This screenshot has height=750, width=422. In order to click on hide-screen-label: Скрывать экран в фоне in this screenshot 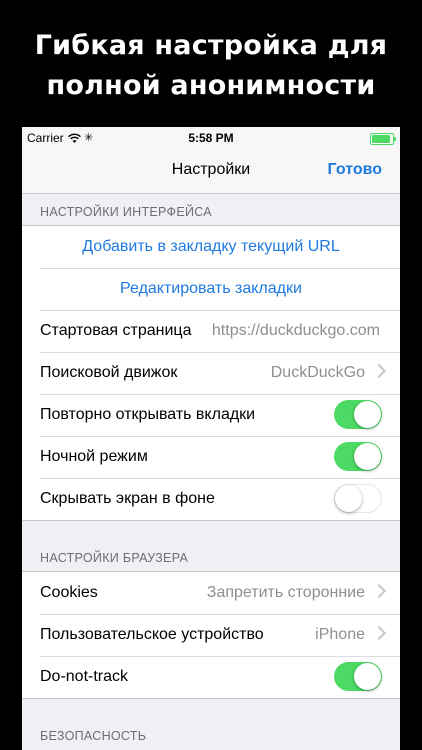, I will do `click(127, 498)`.